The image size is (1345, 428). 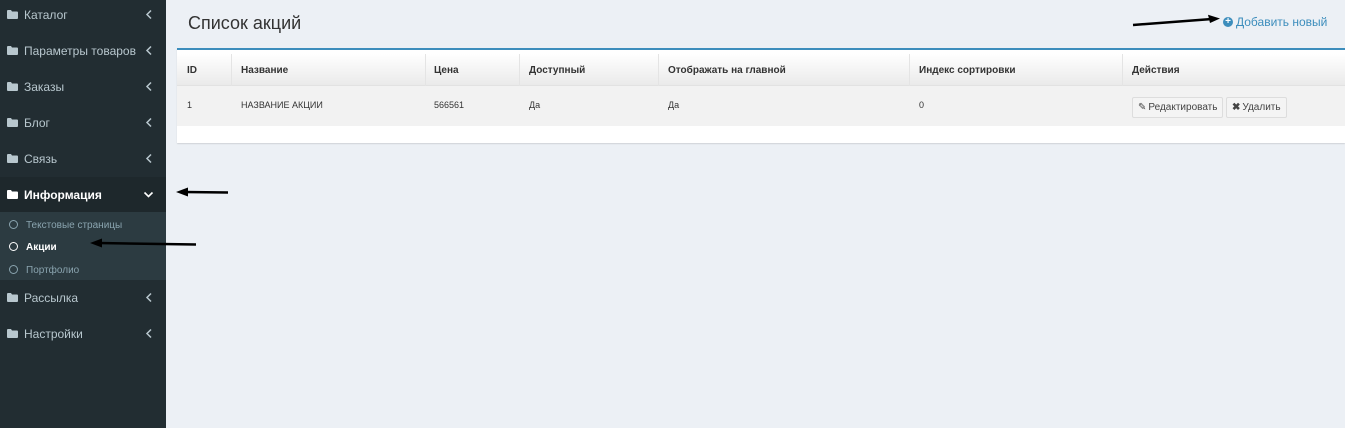 What do you see at coordinates (148, 194) in the screenshot?
I see `chevron-down-icon` at bounding box center [148, 194].